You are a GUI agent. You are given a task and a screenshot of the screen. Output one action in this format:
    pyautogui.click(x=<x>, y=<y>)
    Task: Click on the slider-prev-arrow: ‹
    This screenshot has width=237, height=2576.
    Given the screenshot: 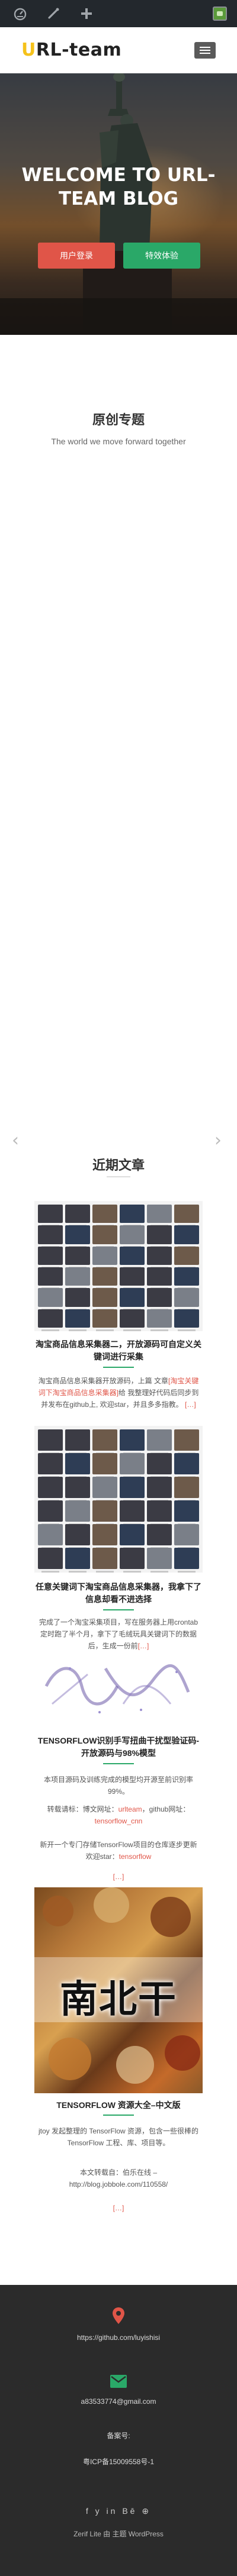 What is the action you would take?
    pyautogui.click(x=16, y=1140)
    